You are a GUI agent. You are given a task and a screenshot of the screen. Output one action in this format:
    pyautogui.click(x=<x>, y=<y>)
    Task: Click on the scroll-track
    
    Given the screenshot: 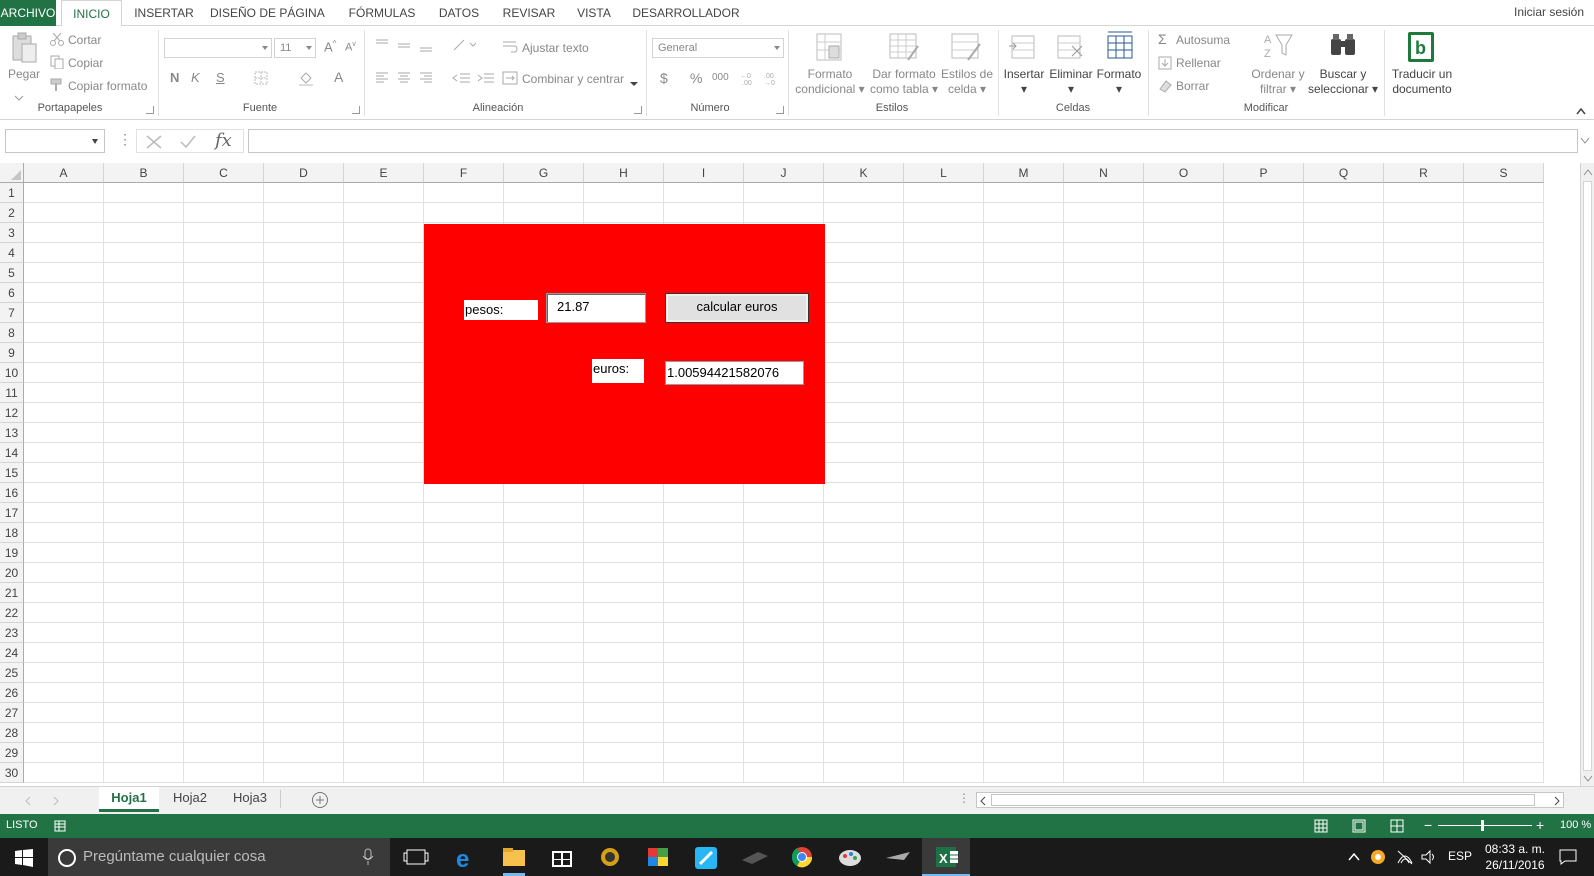 What is the action you would take?
    pyautogui.click(x=1587, y=476)
    